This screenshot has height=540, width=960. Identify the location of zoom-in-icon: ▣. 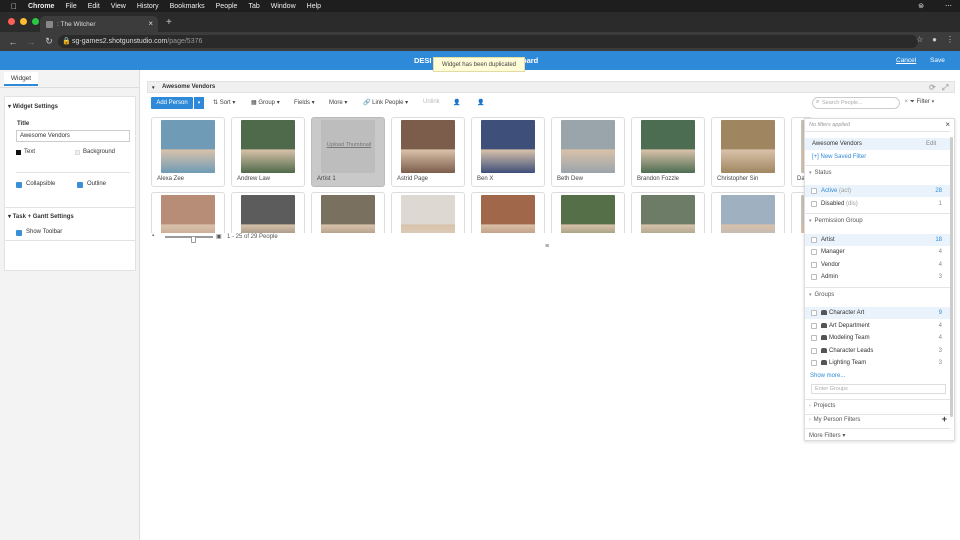
(219, 236).